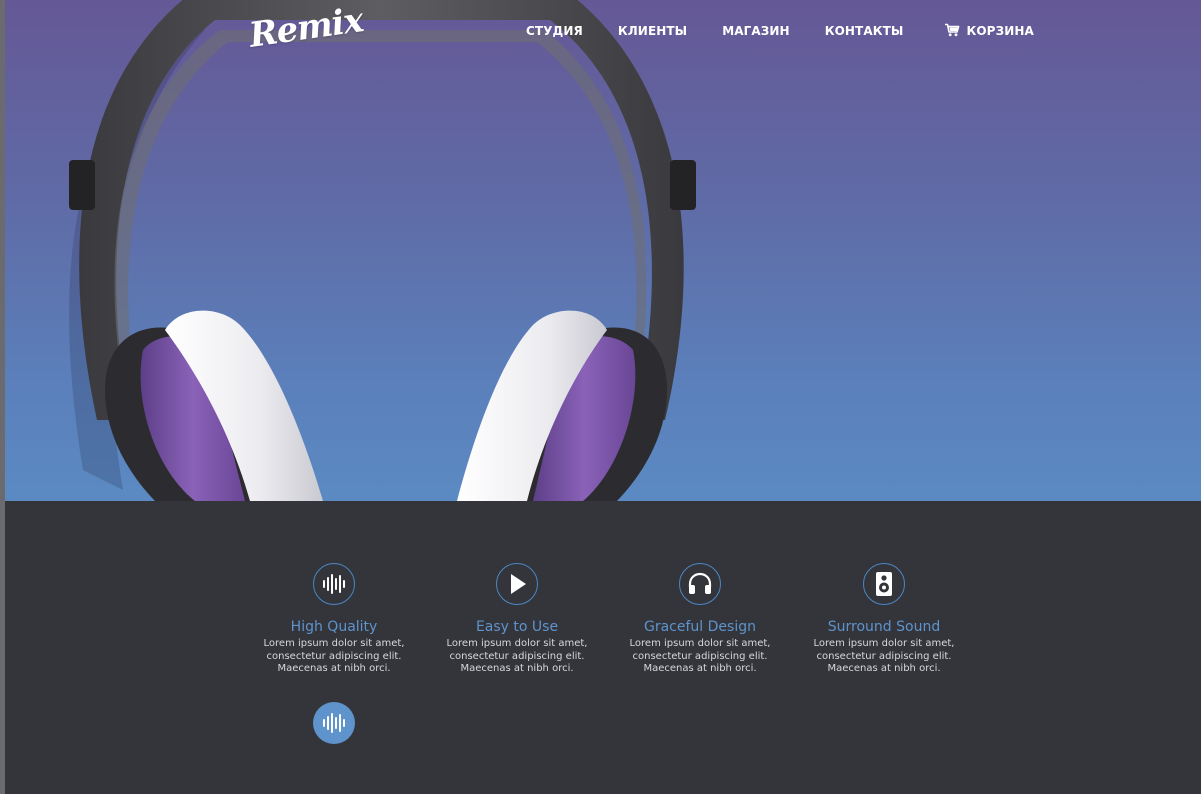 This screenshot has width=1201, height=794. I want to click on nav-link-cart: КОРЗИНА, so click(989, 31).